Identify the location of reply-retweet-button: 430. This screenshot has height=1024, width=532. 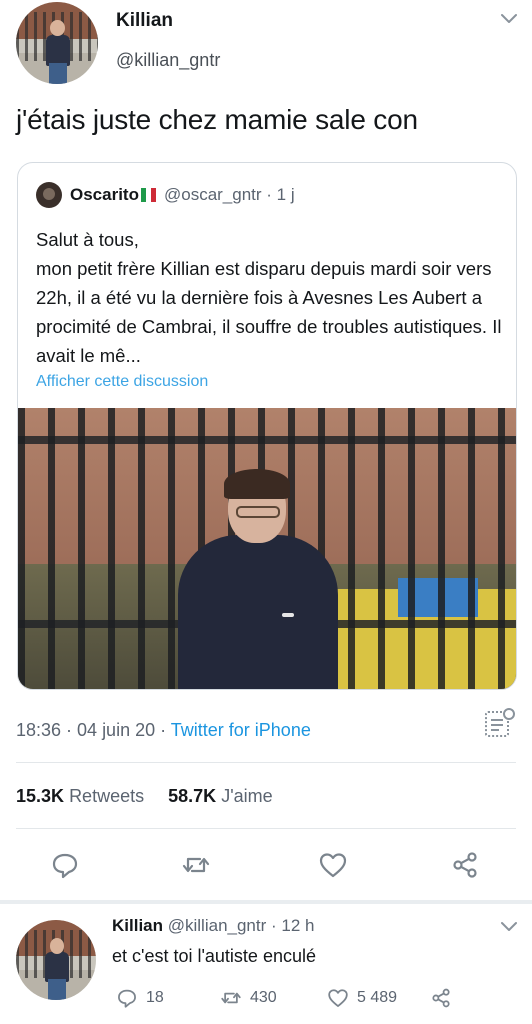
(248, 998).